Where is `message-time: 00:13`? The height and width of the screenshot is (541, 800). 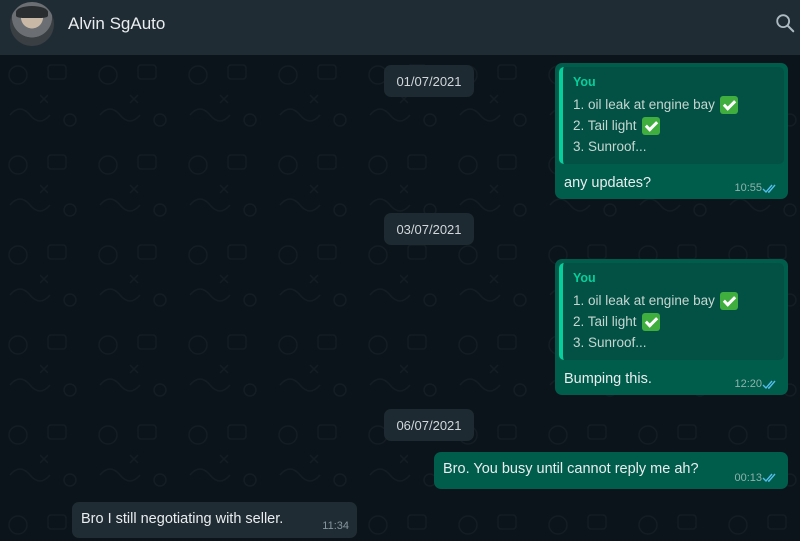 message-time: 00:13 is located at coordinates (748, 478).